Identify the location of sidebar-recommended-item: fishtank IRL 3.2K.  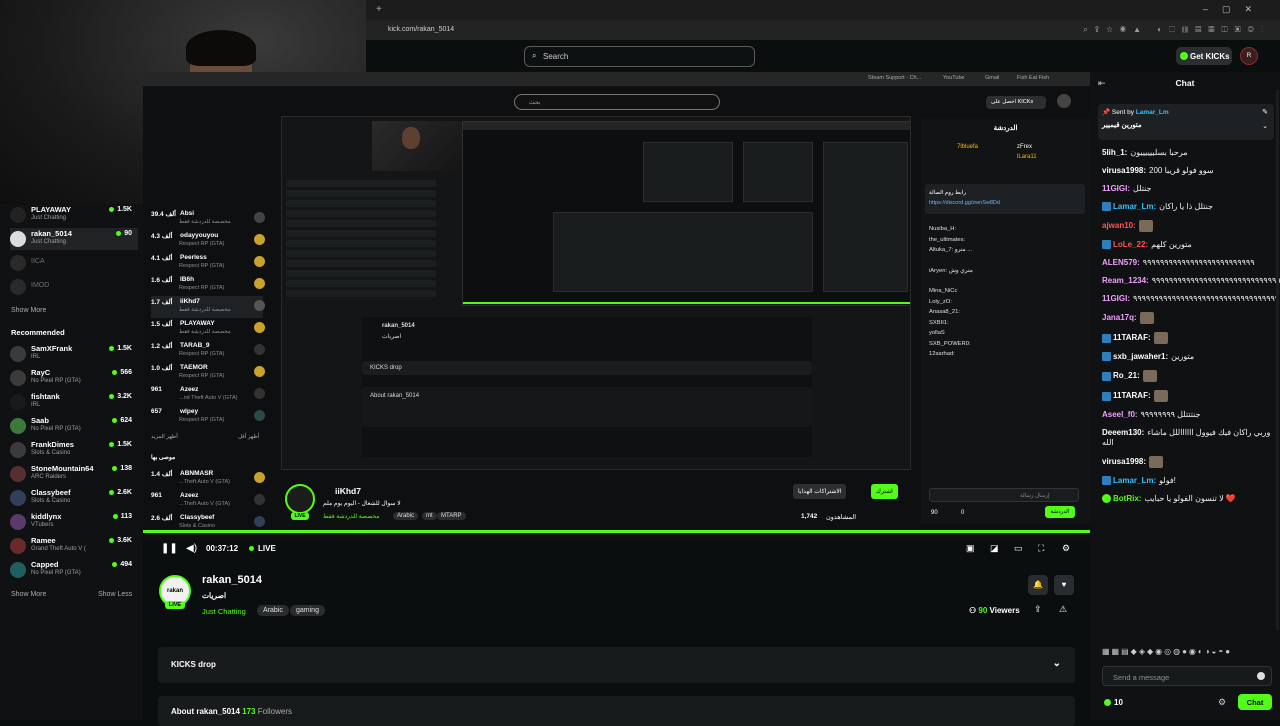
(74, 402).